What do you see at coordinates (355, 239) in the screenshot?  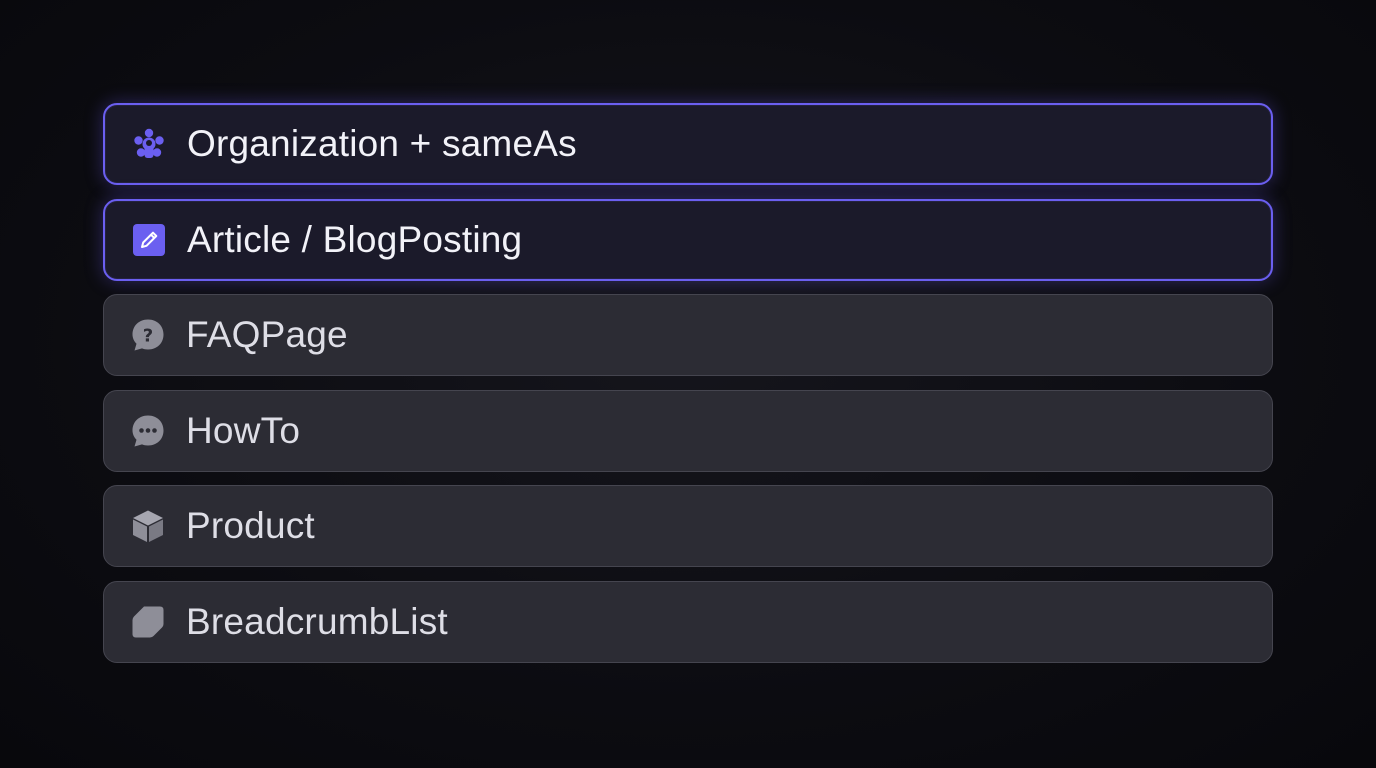 I see `schema-item-label: Article / BlogPosting` at bounding box center [355, 239].